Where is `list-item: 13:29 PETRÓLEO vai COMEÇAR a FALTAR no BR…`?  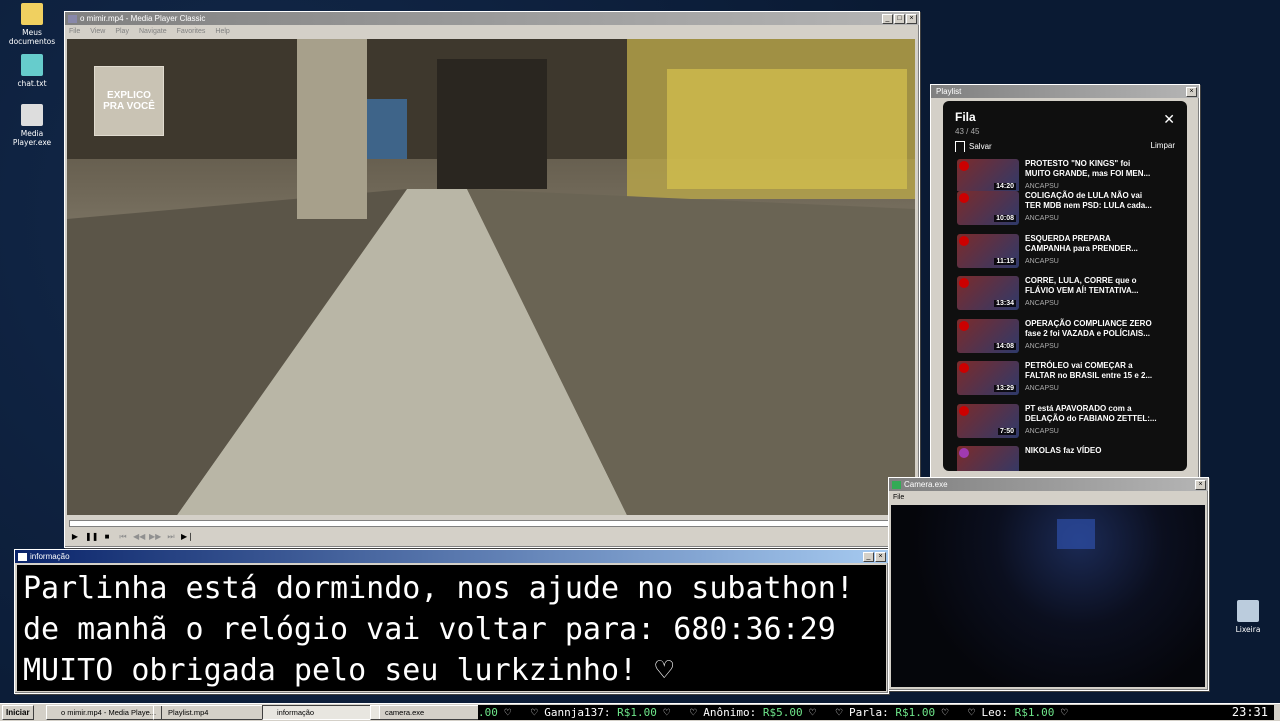
list-item: 13:29 PETRÓLEO vai COMEÇAR a FALTAR no BR… is located at coordinates (1065, 382).